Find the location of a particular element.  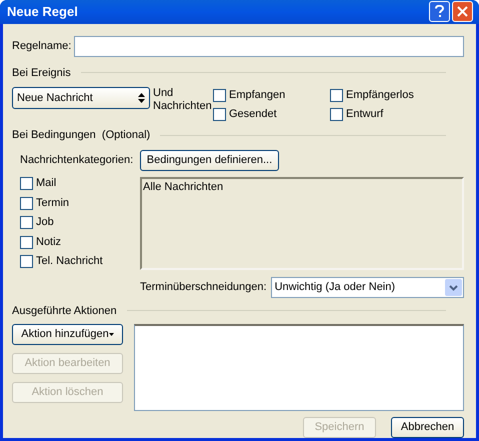

field-label: Terminüberschneidungen: is located at coordinates (203, 287).